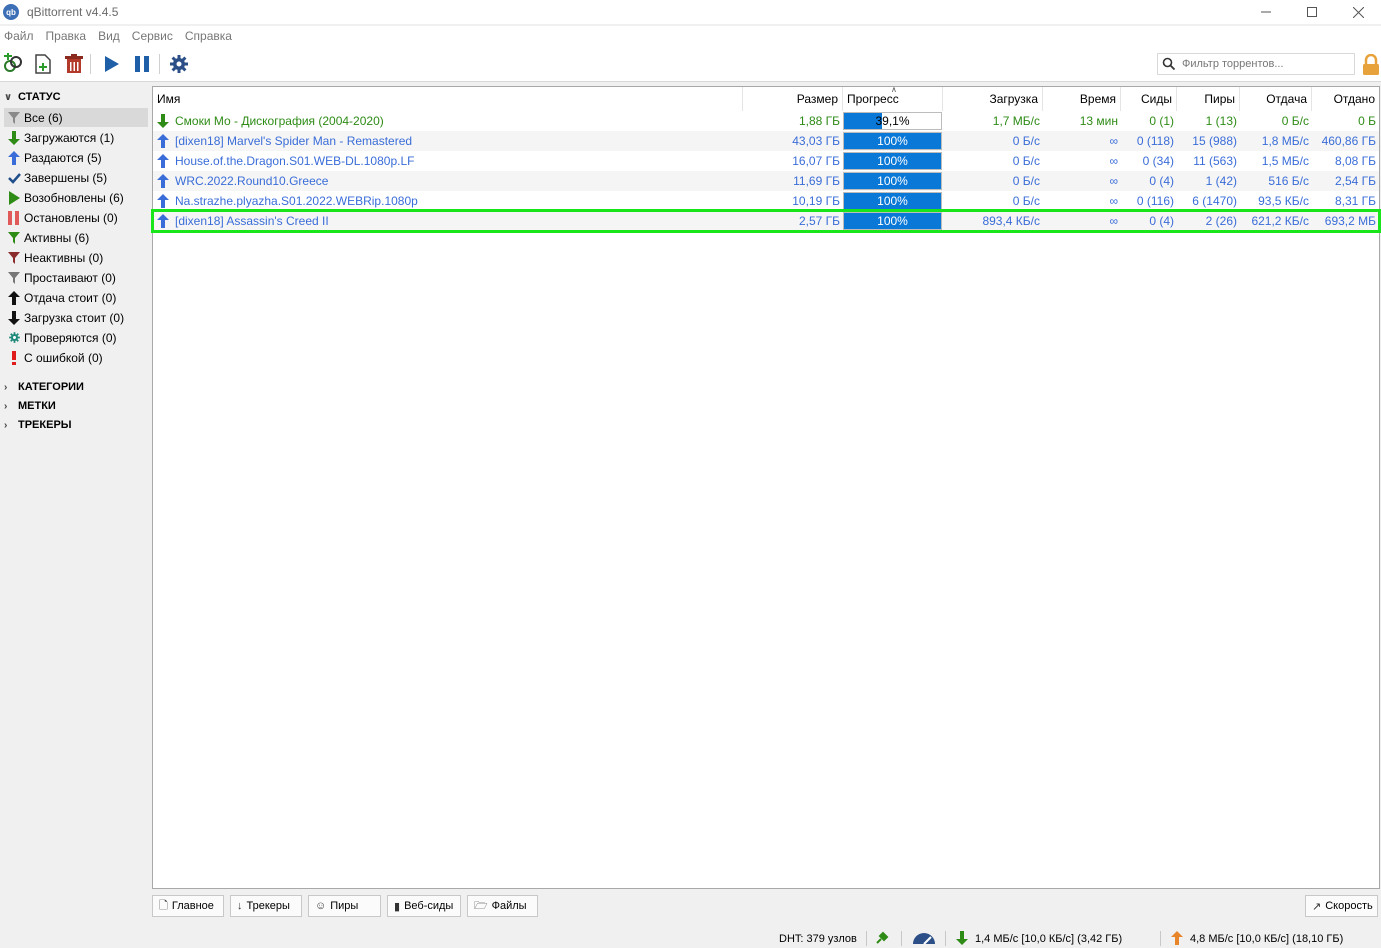 The height and width of the screenshot is (948, 1381). I want to click on tab-general: 🗋 Главное, so click(188, 906).